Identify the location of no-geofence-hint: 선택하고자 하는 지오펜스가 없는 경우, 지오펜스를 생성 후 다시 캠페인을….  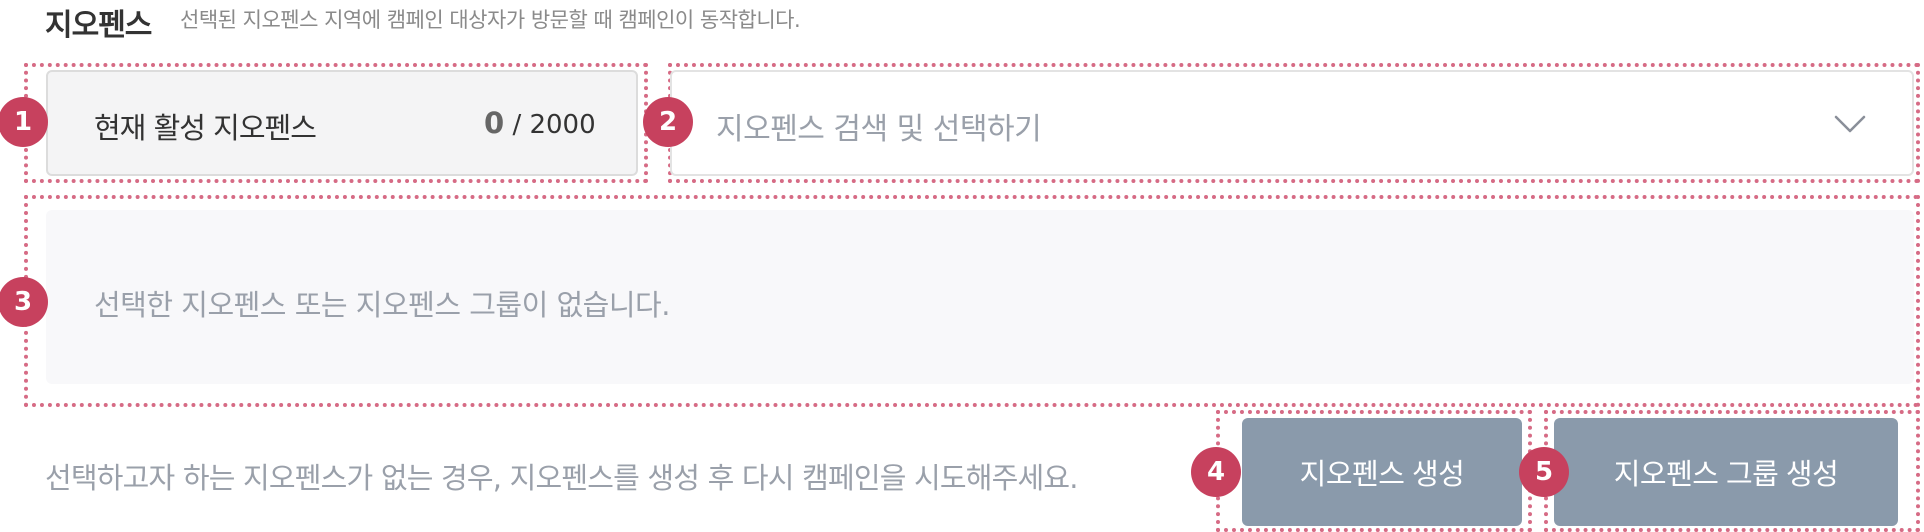
(562, 478).